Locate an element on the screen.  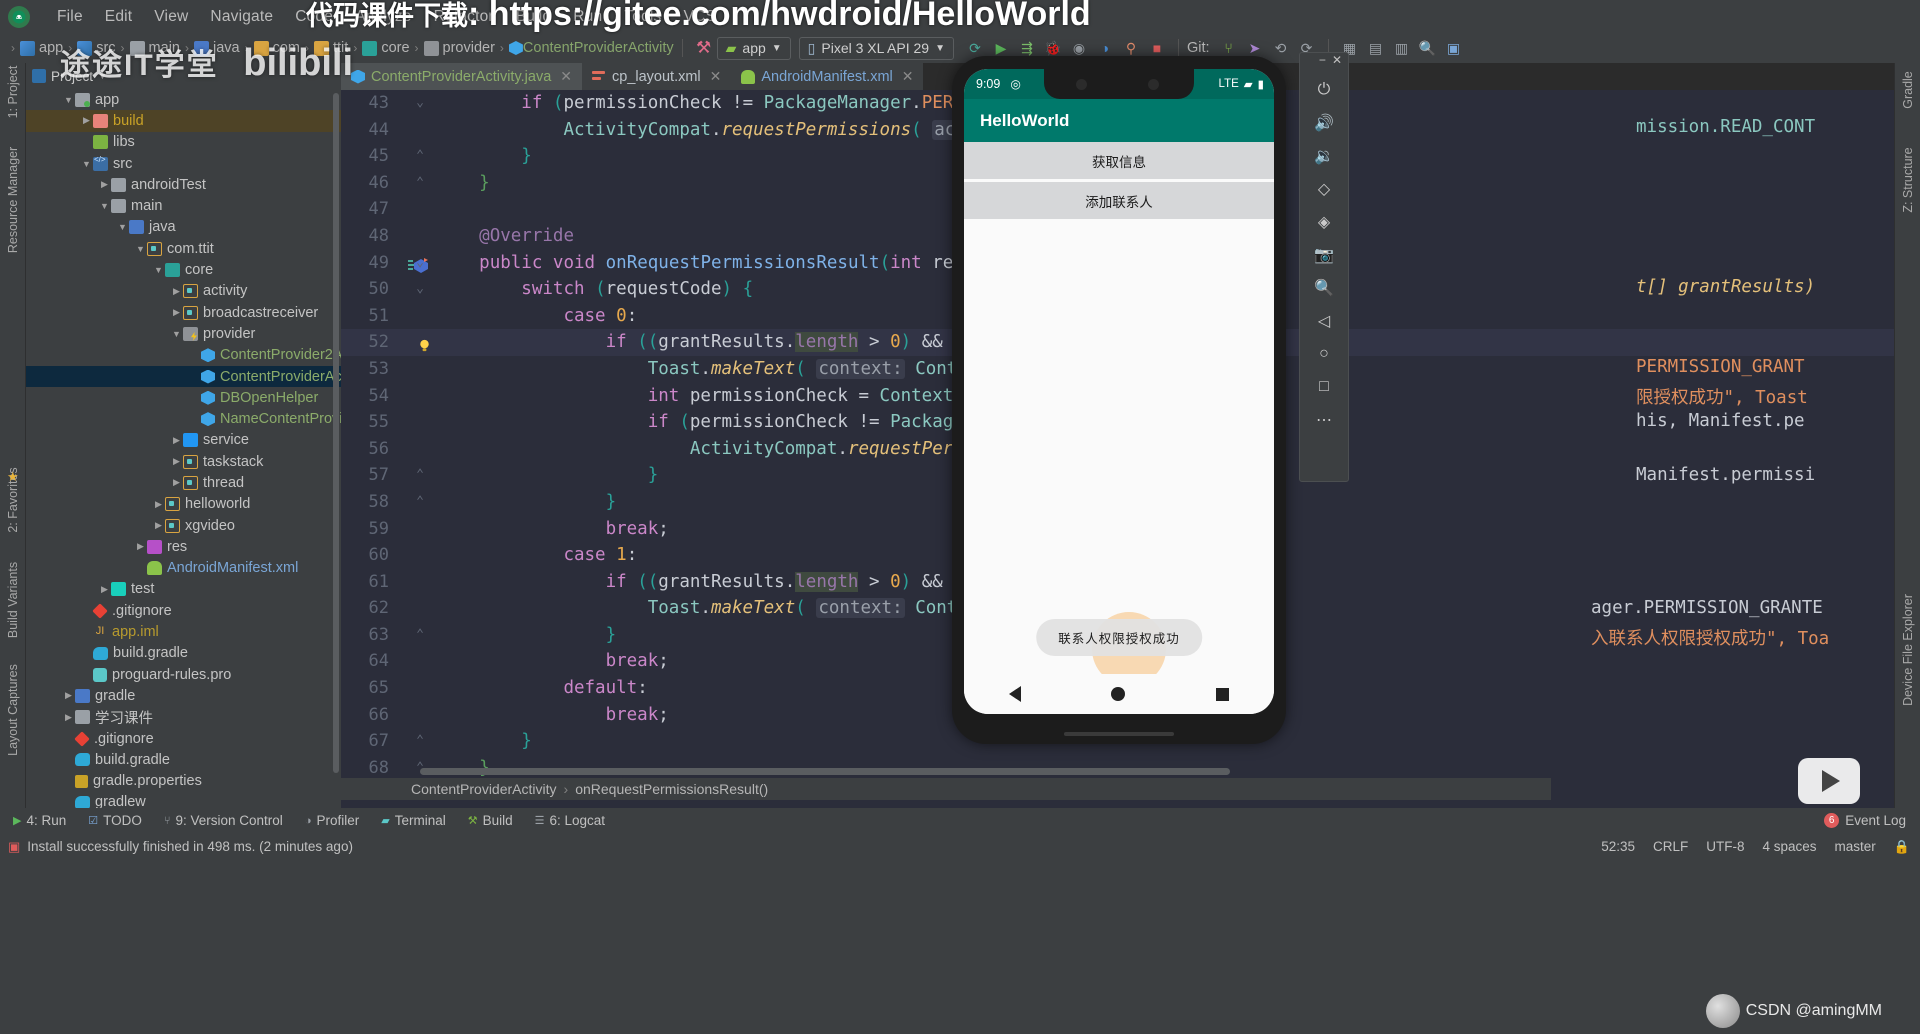
tree-item--: ▶ 学习课件 is located at coordinates (183, 717).